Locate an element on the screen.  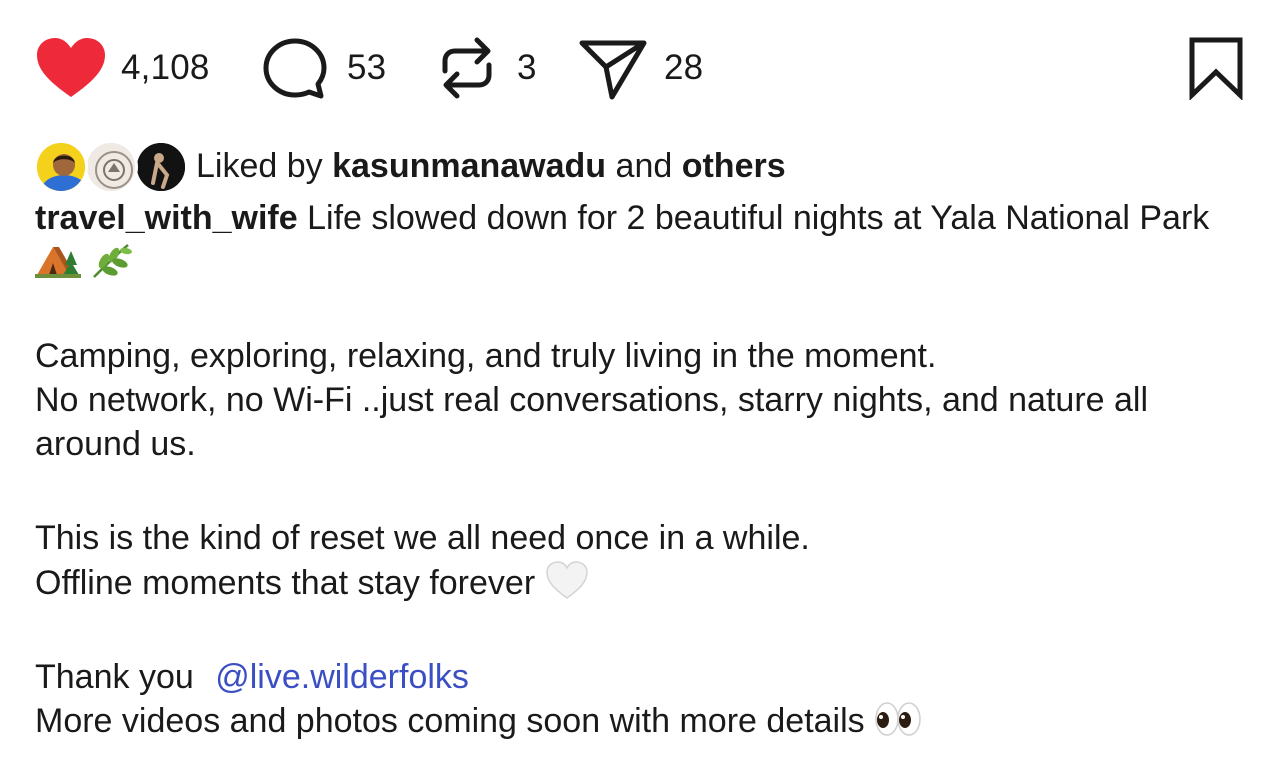
liked-by-user: kasunmanawadu is located at coordinates (469, 166).